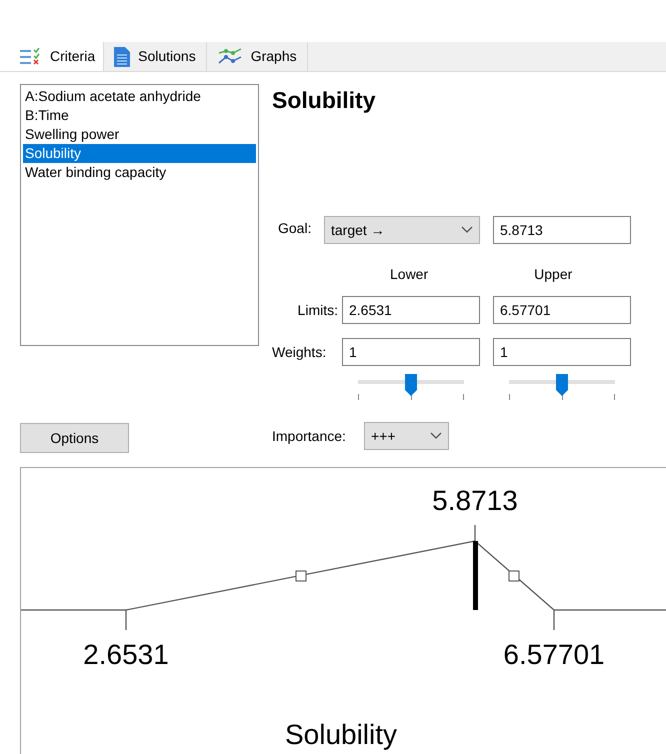  What do you see at coordinates (139, 172) in the screenshot?
I see `list-item: Water binding capacity` at bounding box center [139, 172].